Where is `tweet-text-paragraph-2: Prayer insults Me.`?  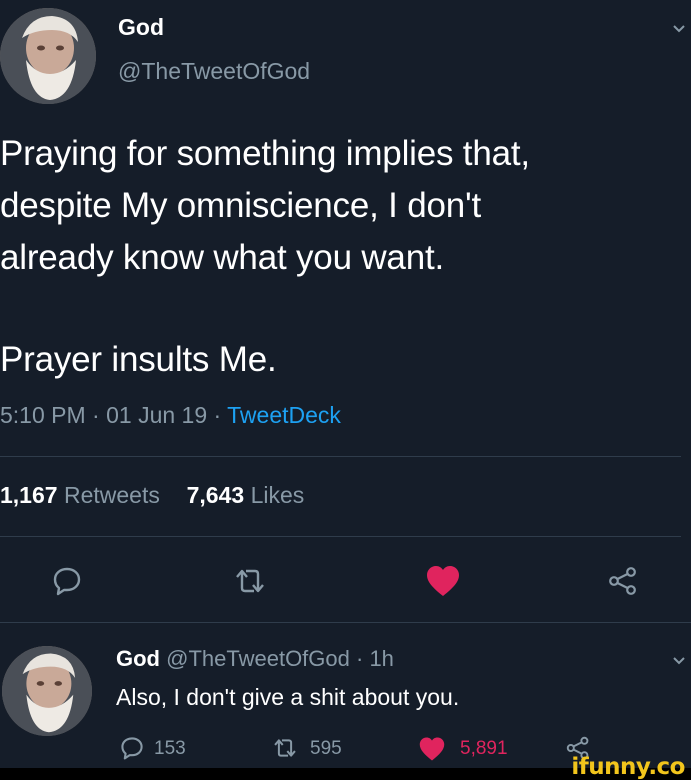 tweet-text-paragraph-2: Prayer insults Me. is located at coordinates (138, 359).